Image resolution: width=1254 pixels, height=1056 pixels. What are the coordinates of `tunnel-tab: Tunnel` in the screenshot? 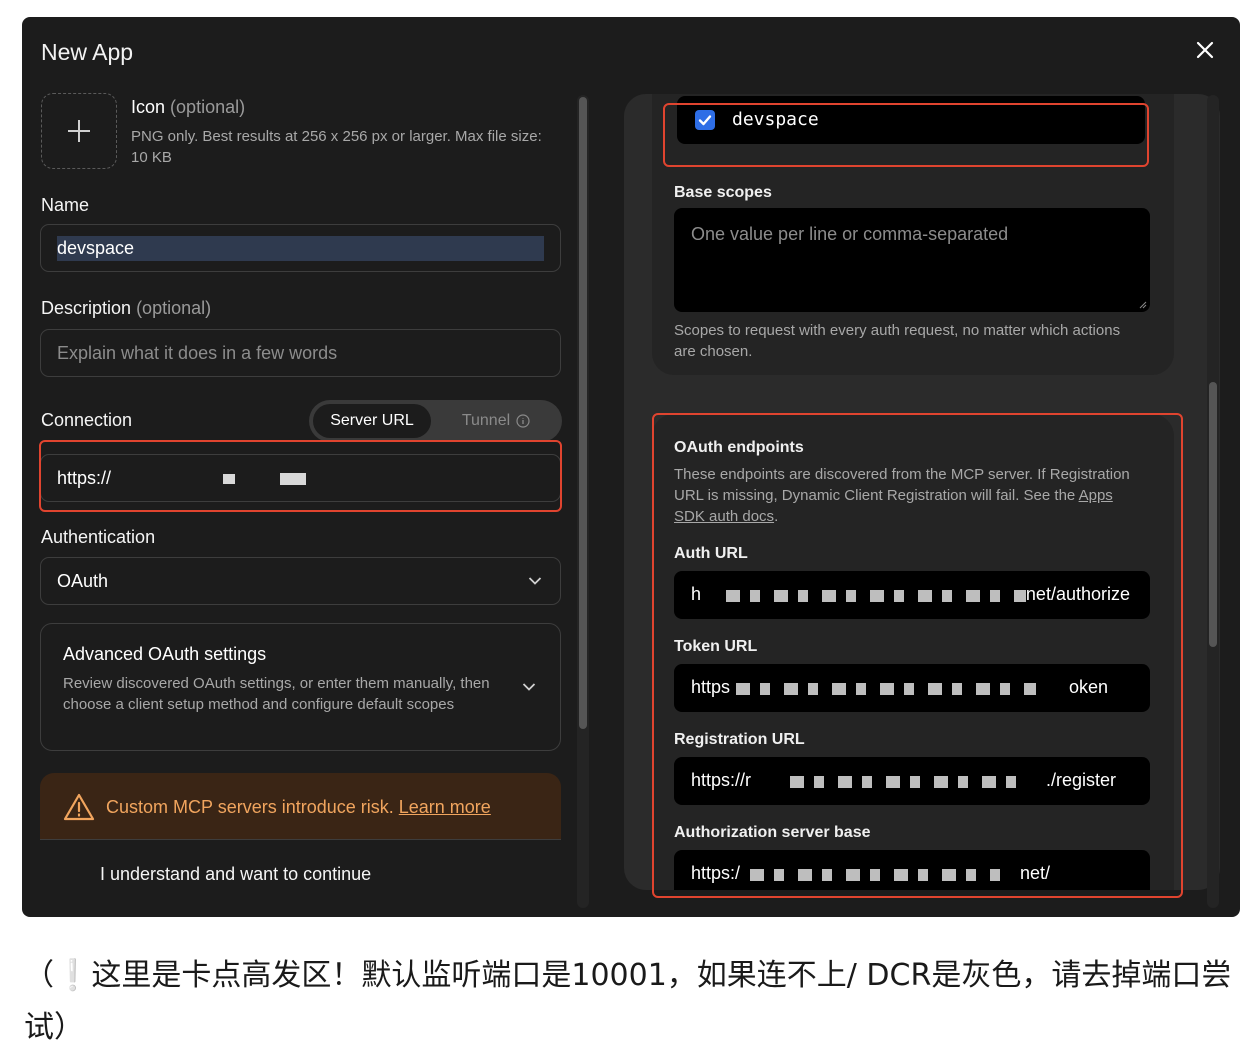 It's located at (496, 421).